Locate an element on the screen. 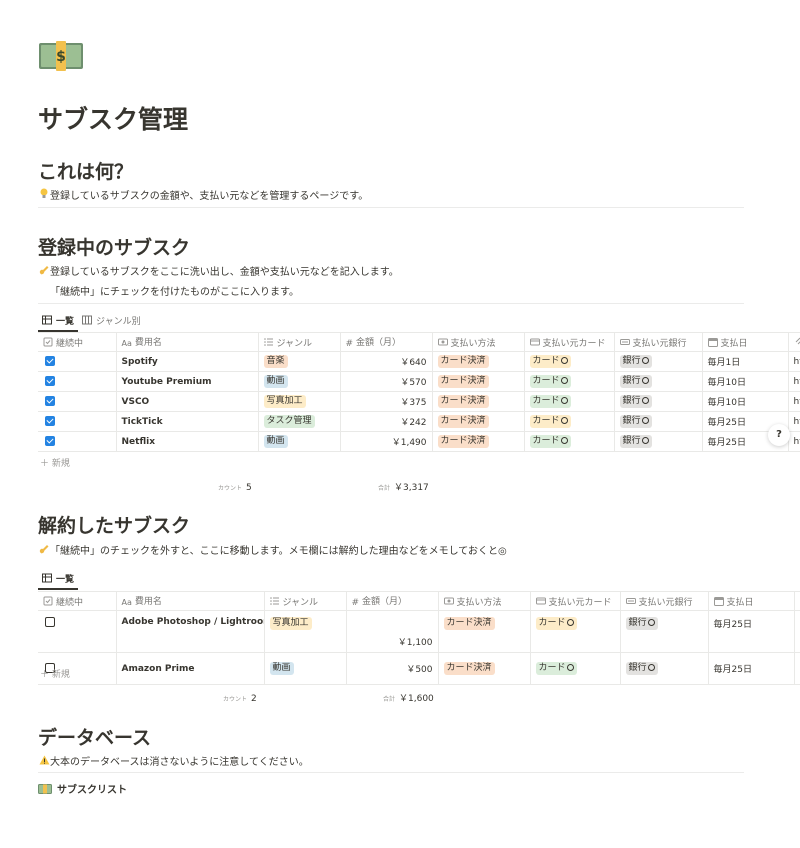  cell-genre: 音楽 is located at coordinates (299, 361).